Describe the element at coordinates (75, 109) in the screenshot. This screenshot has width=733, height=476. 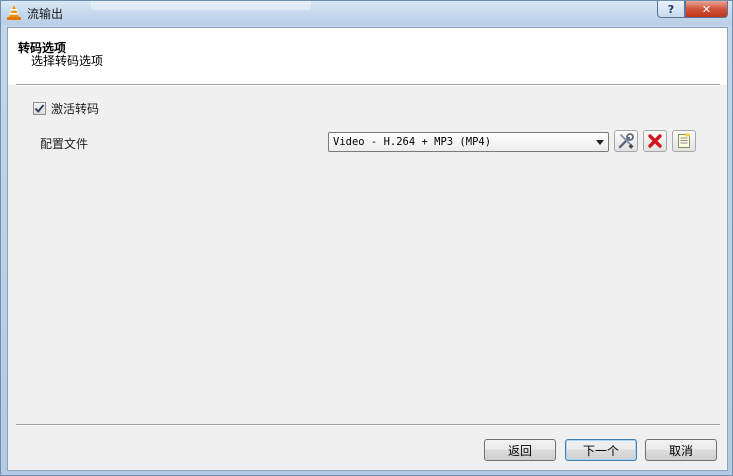
I see `enable-transcode-label: 激活转码` at that location.